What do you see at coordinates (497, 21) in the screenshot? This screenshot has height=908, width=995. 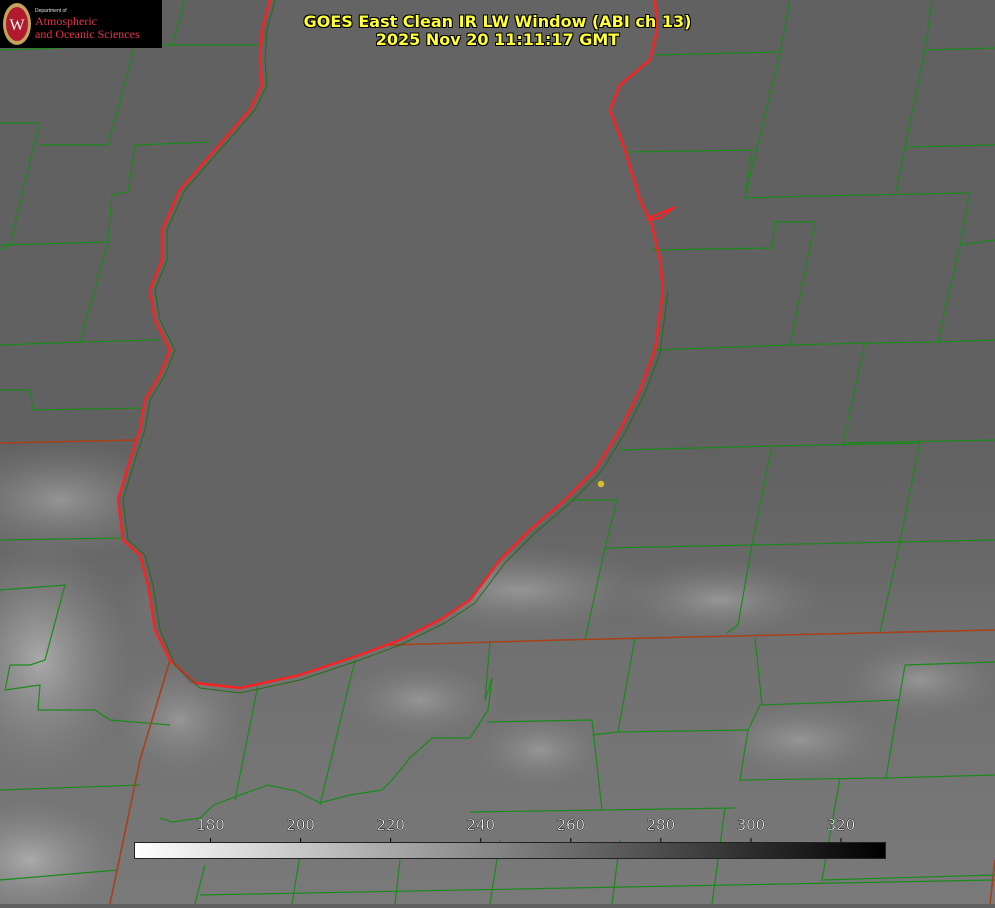 I see `image-title: GOES East Clean IR LW Window (ABI ch 13)` at bounding box center [497, 21].